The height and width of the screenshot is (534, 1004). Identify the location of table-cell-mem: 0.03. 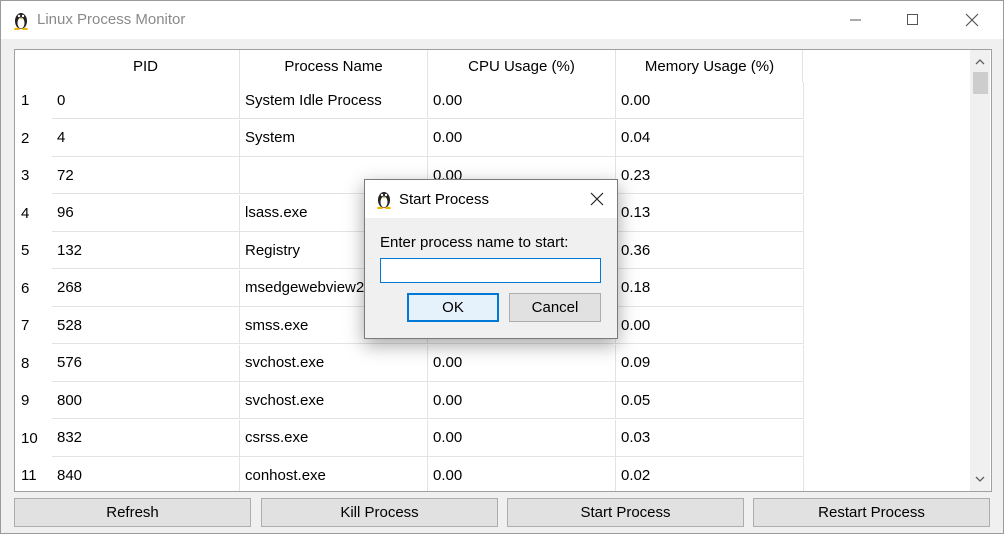
(710, 438).